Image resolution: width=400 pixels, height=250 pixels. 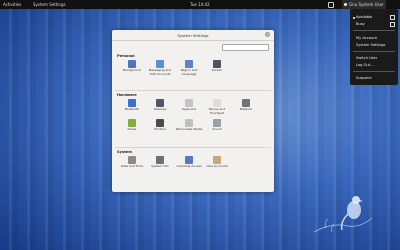 I want to click on settings-panel-user-accounts: User Accounts, so click(x=217, y=162).